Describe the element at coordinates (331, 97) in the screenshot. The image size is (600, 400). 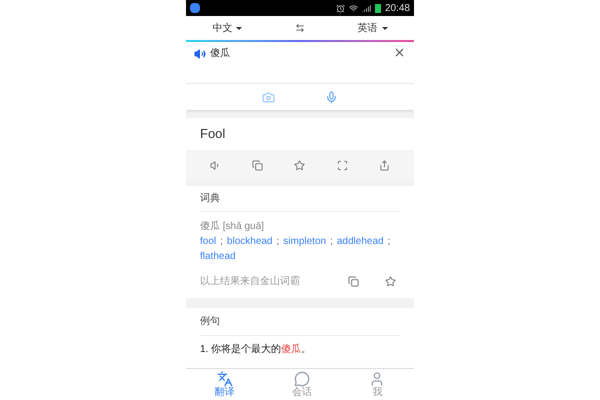
I see `microphone-icon` at that location.